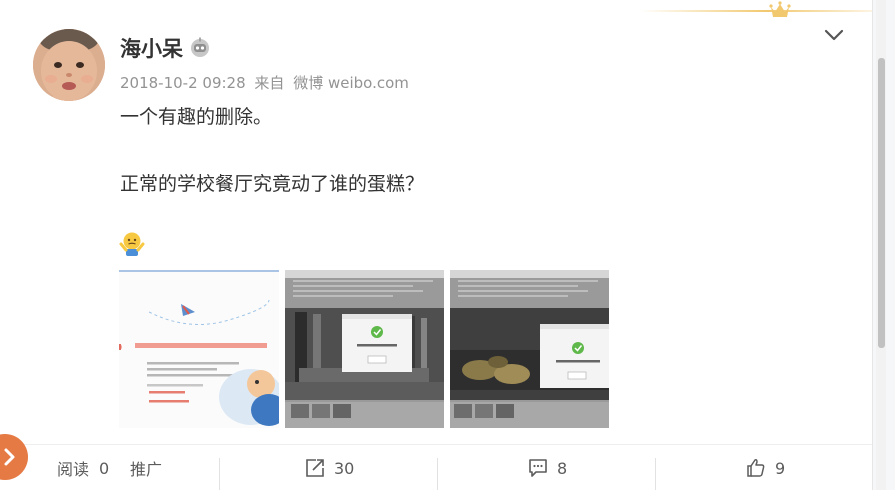 The image size is (895, 490). I want to click on promote-label: 推广, so click(146, 469).